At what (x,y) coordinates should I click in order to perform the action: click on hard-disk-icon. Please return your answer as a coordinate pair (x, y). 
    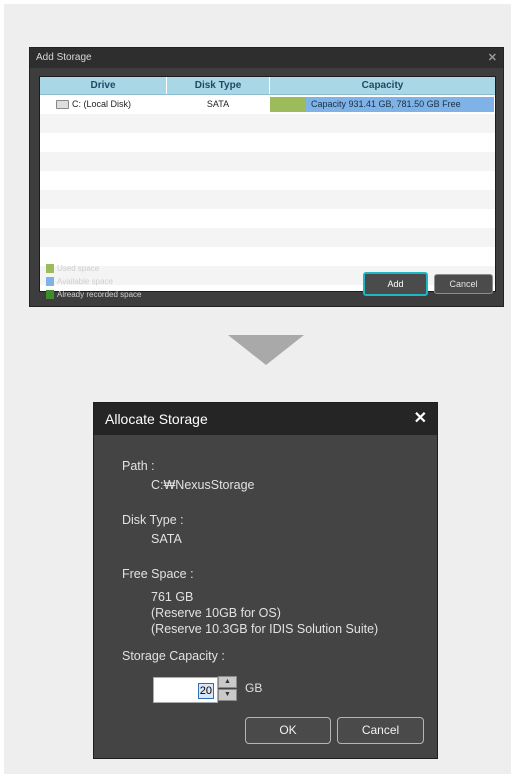
    Looking at the image, I should click on (62, 105).